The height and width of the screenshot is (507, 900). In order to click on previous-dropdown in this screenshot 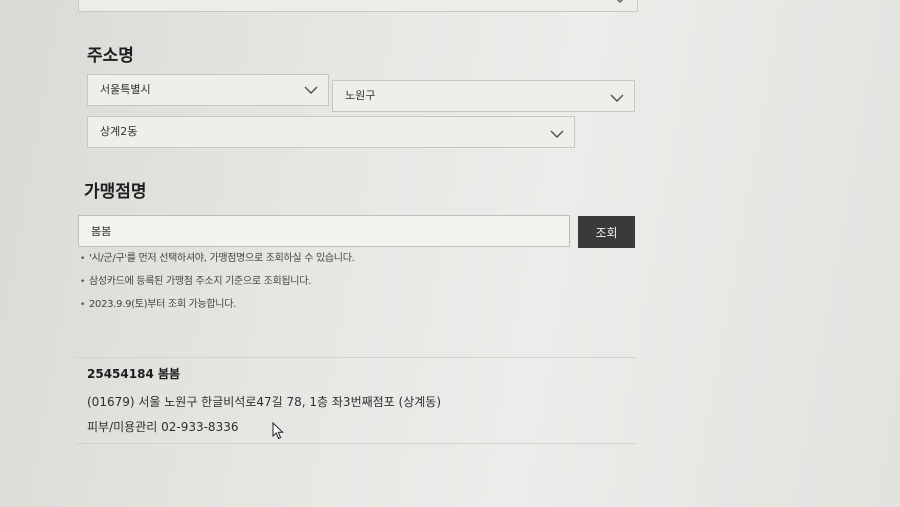, I will do `click(358, 6)`.